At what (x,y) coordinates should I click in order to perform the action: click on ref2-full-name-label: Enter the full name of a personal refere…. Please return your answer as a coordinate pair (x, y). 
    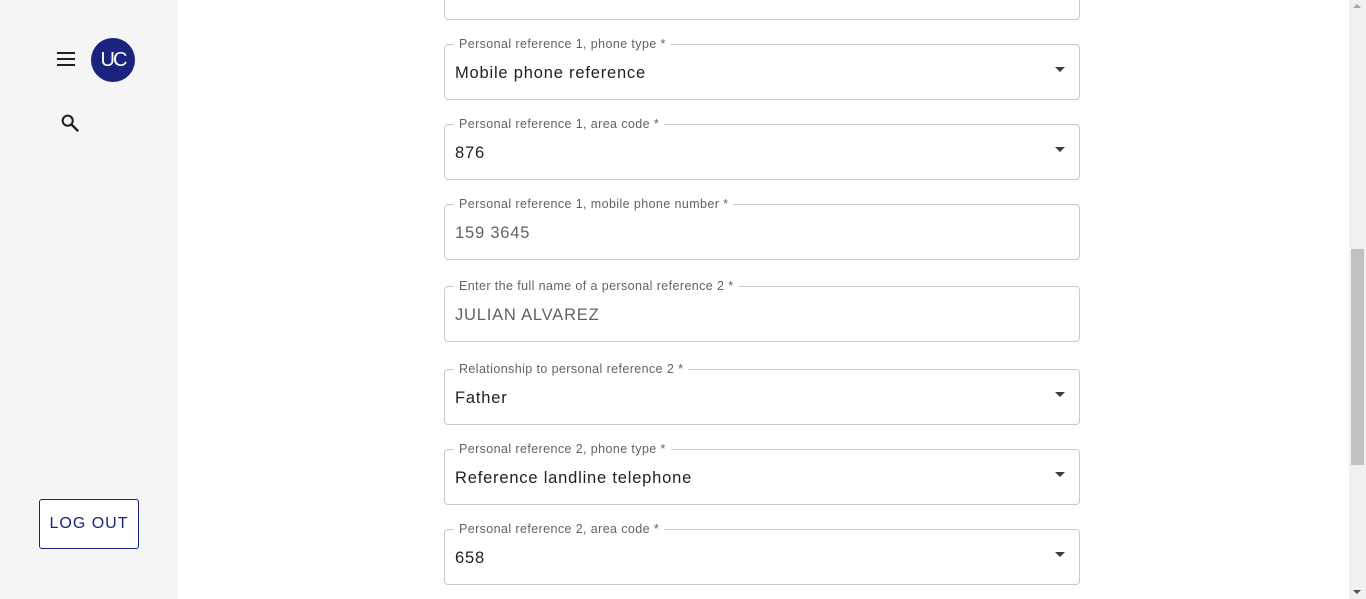
    Looking at the image, I should click on (596, 286).